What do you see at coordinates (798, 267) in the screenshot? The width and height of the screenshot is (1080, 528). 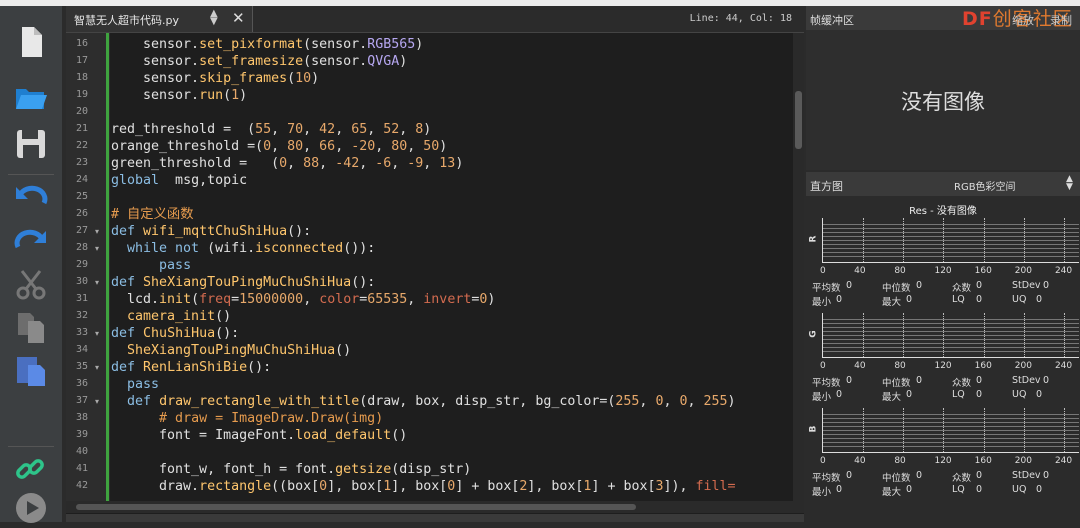 I see `vertical-scrollbar` at bounding box center [798, 267].